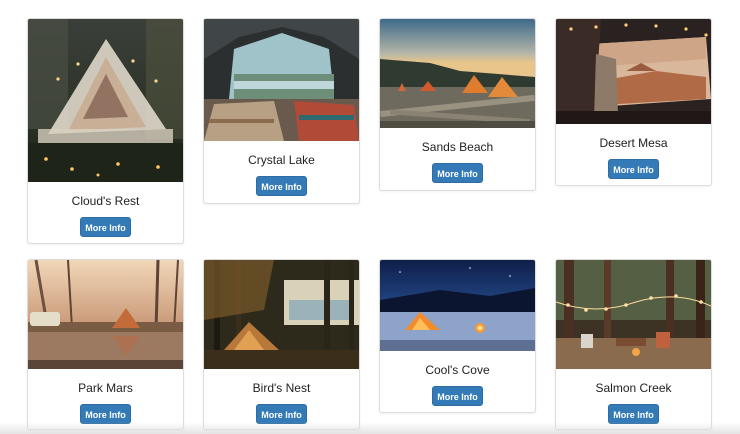  What do you see at coordinates (105, 314) in the screenshot?
I see `lakeside-camp-photo` at bounding box center [105, 314].